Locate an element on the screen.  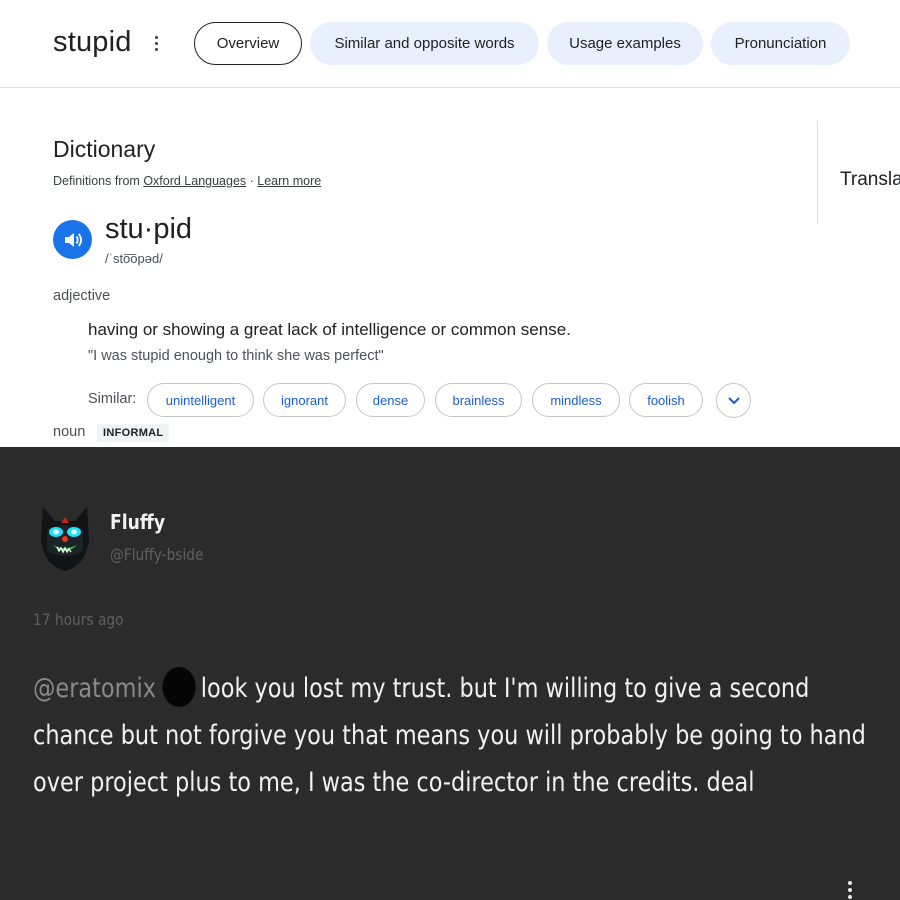
similar-chip: unintelligent is located at coordinates (200, 400).